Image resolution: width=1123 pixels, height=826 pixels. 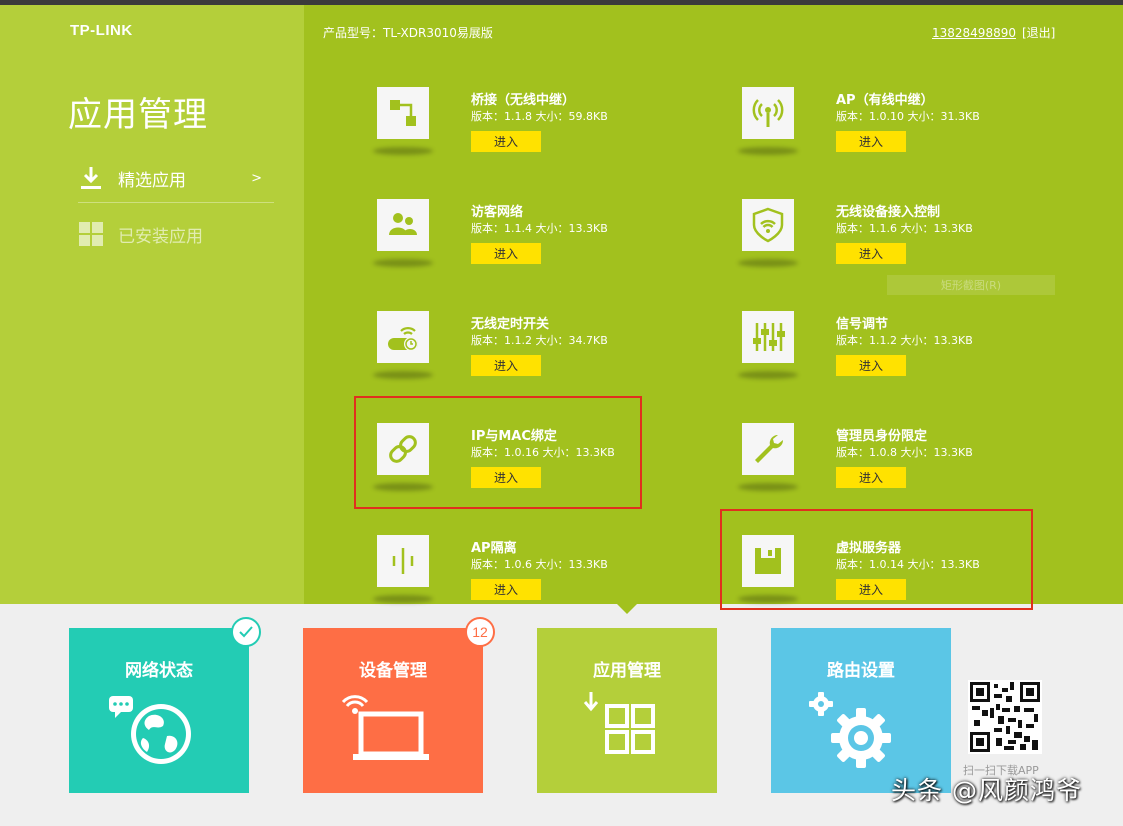 What do you see at coordinates (403, 337) in the screenshot?
I see `wifi-timer-icon` at bounding box center [403, 337].